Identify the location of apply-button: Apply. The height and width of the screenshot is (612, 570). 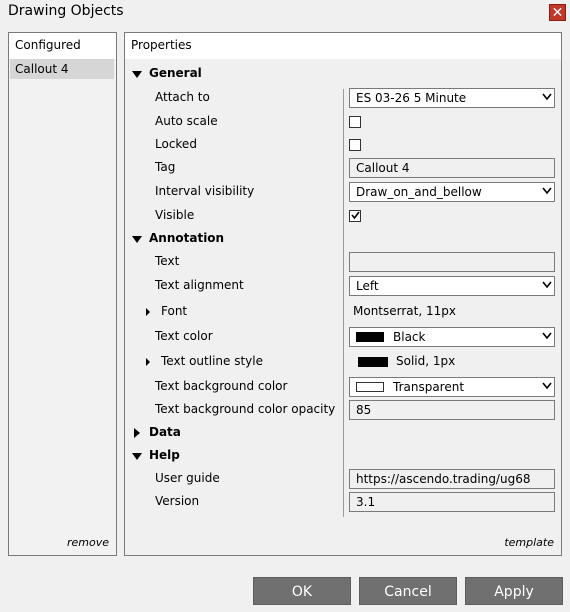
(514, 591).